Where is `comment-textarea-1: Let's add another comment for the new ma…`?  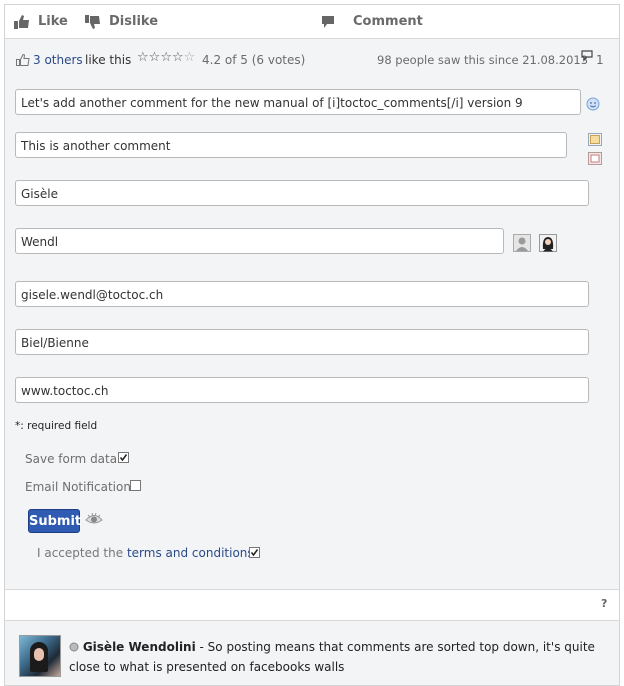
comment-textarea-1: Let's add another comment for the new ma… is located at coordinates (298, 102).